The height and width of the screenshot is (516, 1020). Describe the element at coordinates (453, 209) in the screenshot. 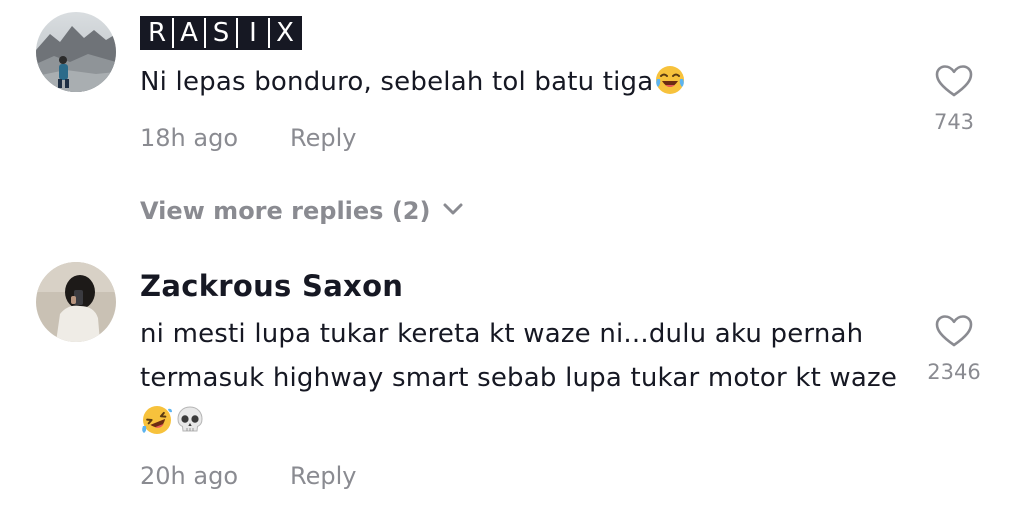

I see `chevron-down-icon` at that location.